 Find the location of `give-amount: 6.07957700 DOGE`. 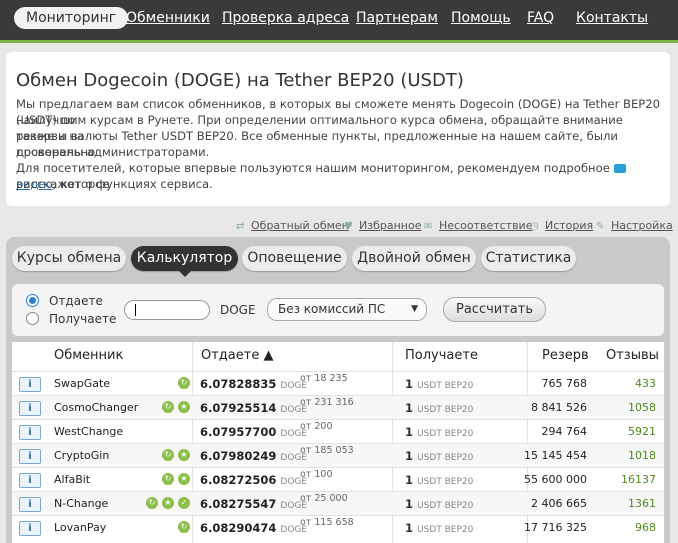

give-amount: 6.07957700 DOGE is located at coordinates (254, 432).